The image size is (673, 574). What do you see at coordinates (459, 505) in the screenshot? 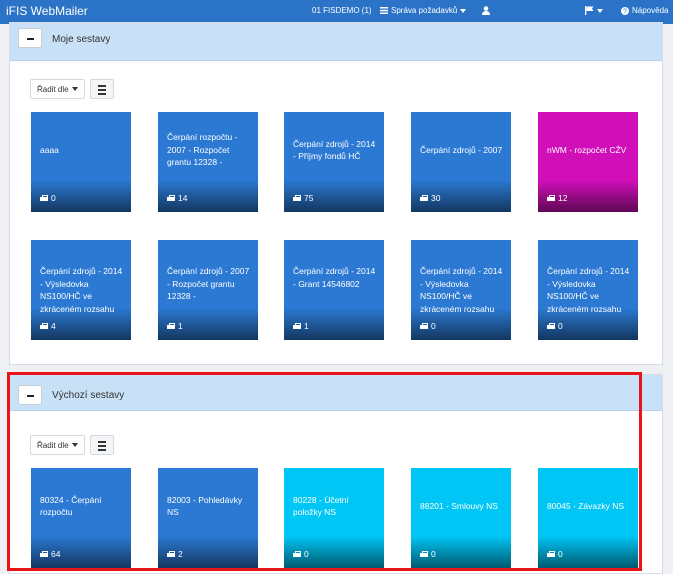
I see `tile-label-text: 88201 - Smlouvy NS` at bounding box center [459, 505].